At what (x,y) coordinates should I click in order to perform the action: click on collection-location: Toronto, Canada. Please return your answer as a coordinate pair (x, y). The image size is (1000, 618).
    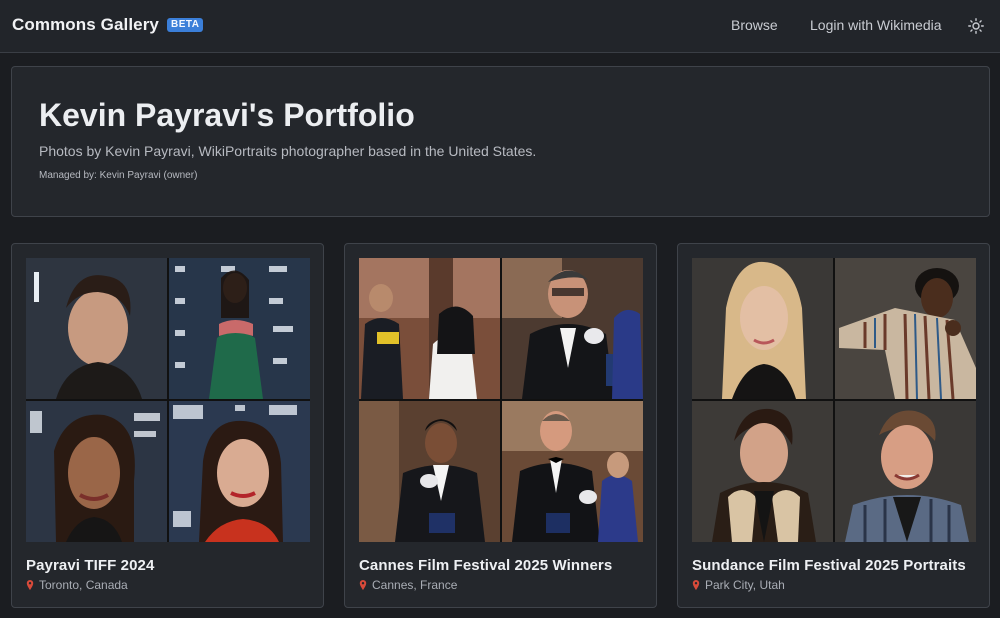
    Looking at the image, I should click on (77, 585).